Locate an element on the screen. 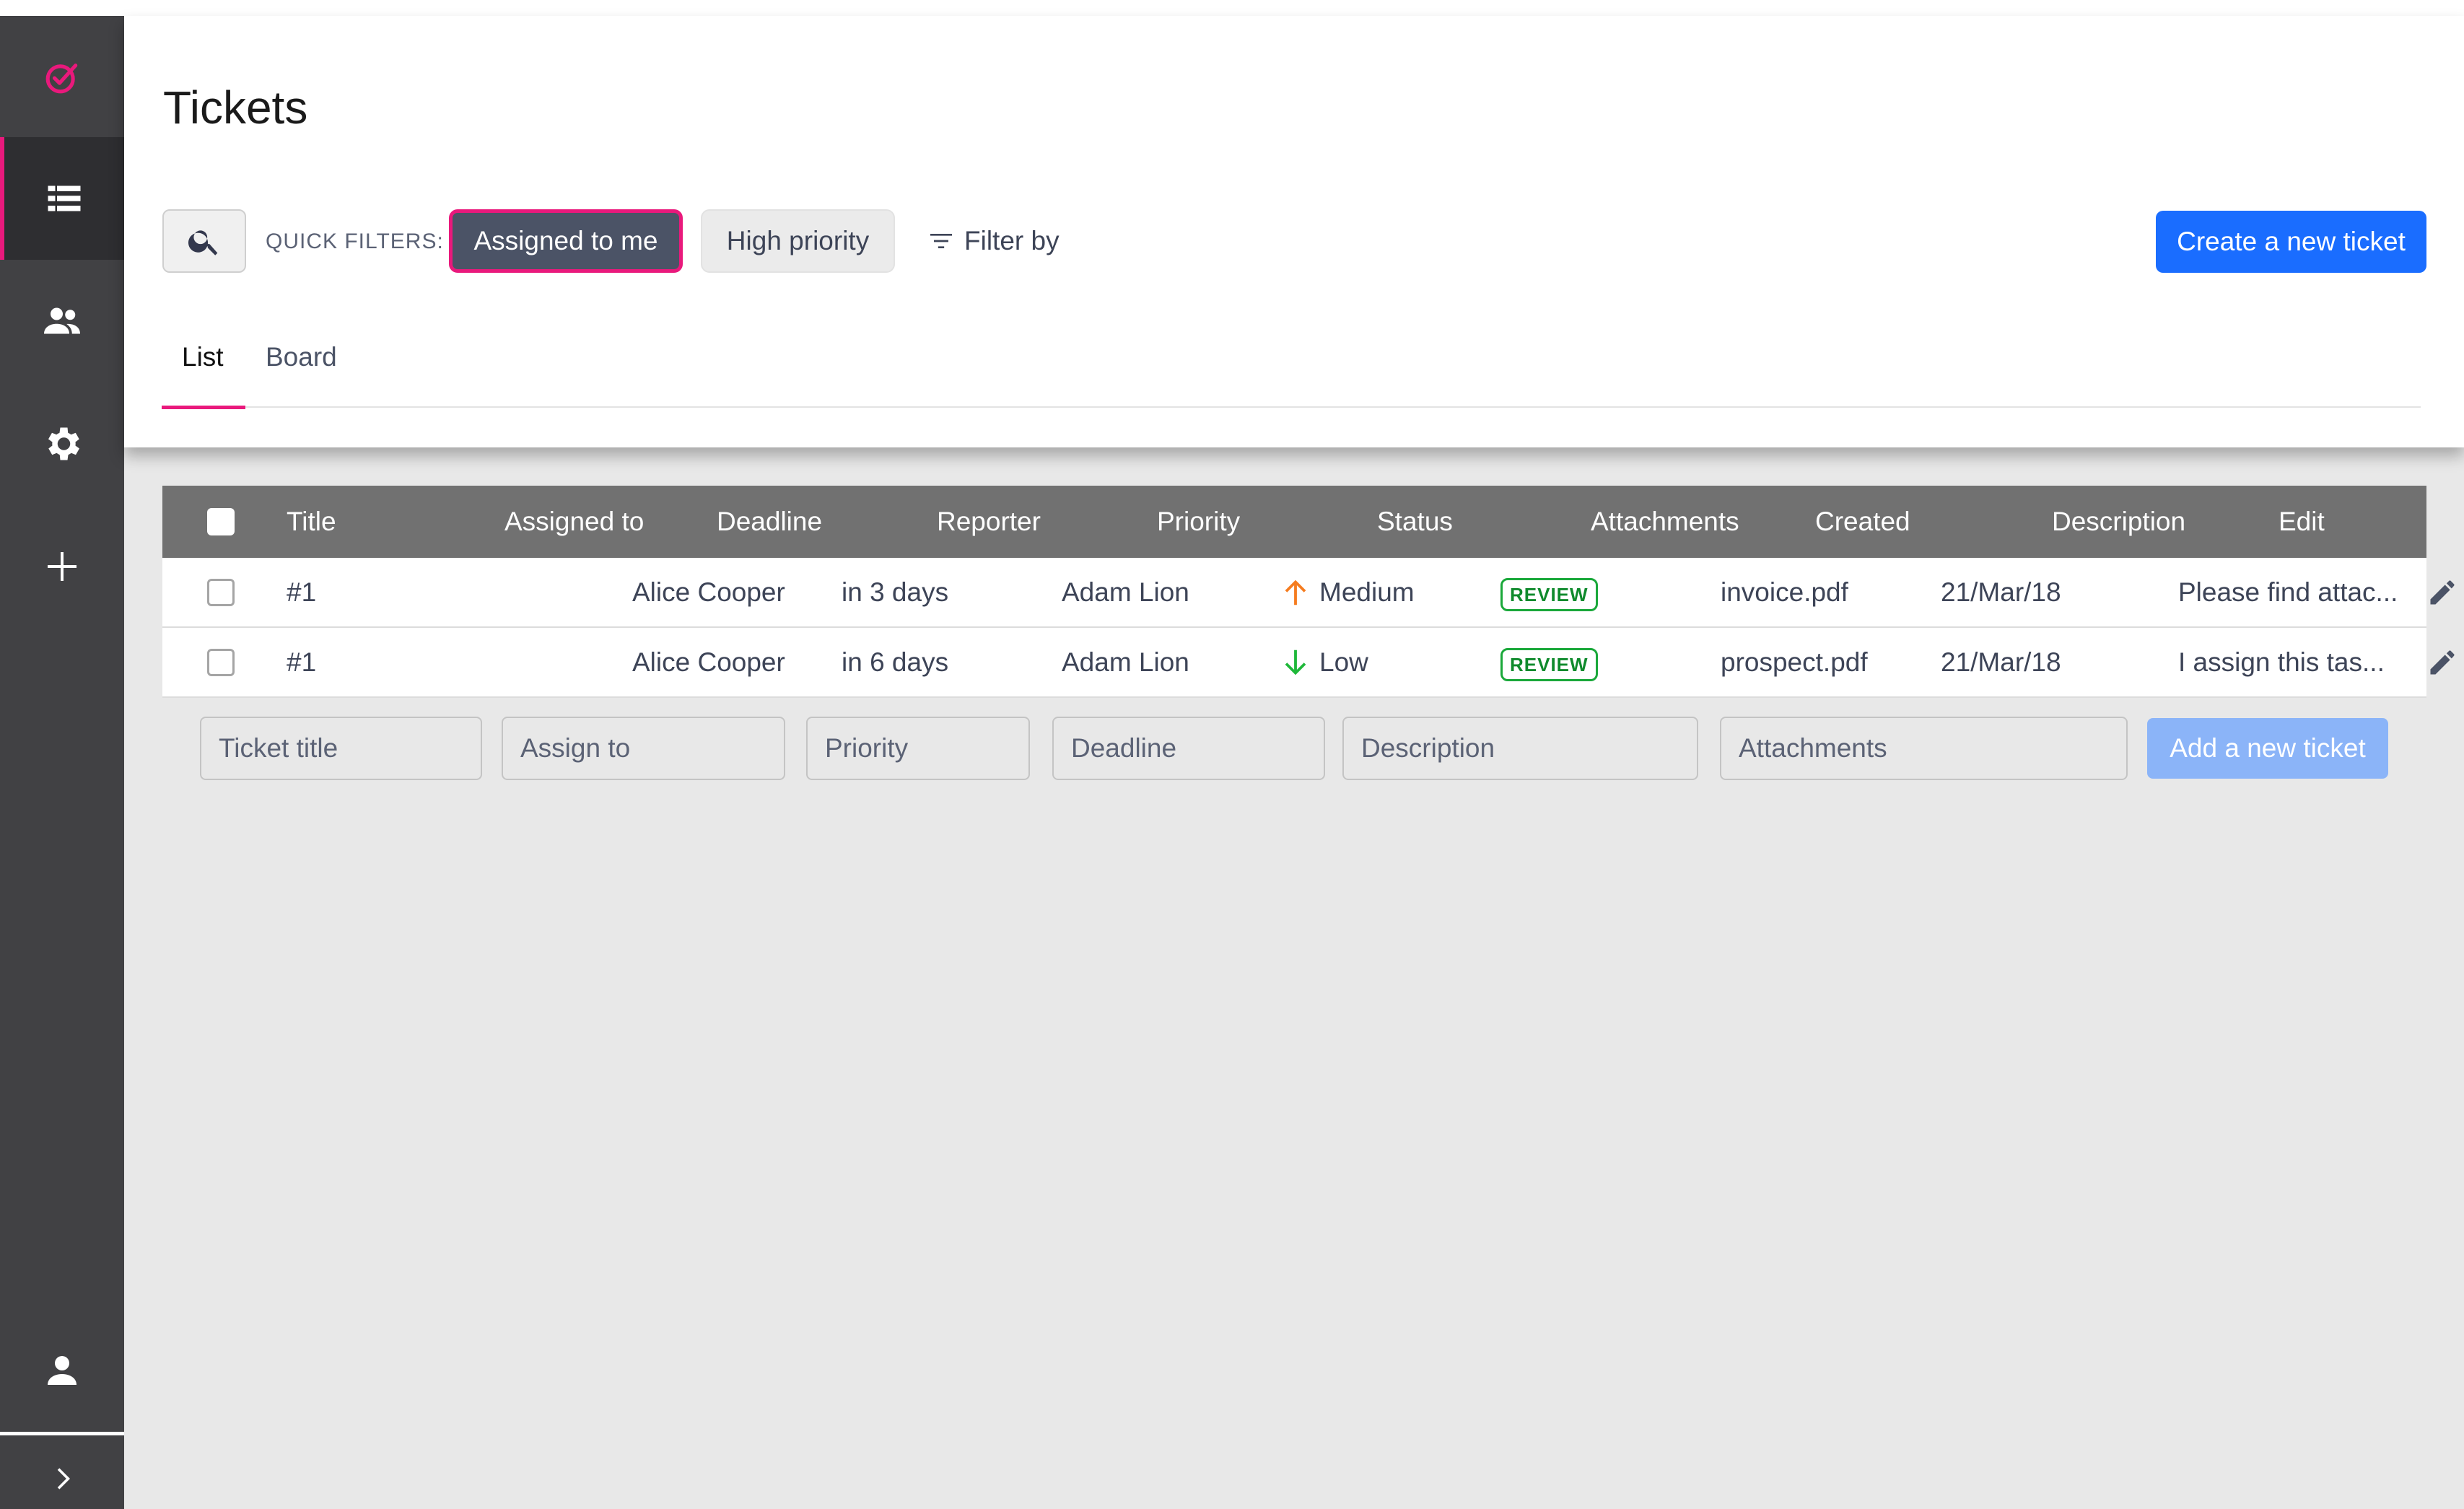  priority-label: Low is located at coordinates (1343, 662).